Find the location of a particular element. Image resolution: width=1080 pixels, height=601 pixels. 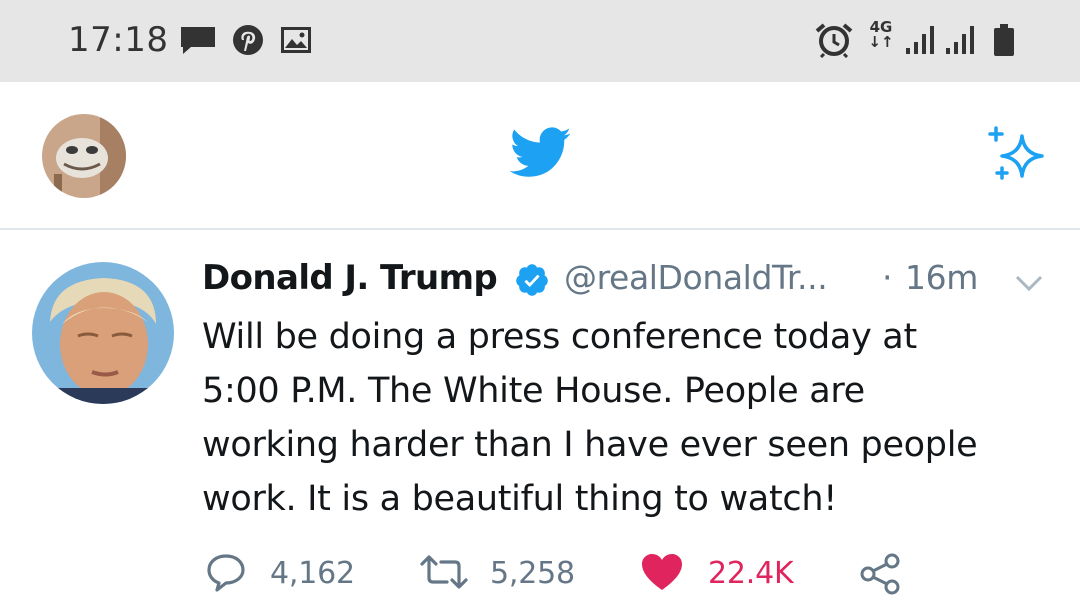

retweet-button: 5,258 is located at coordinates (503, 574).